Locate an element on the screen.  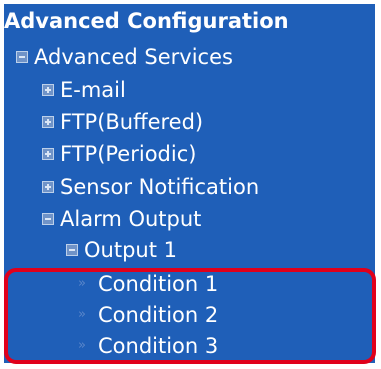
tree-item-label: FTP(Buffered) is located at coordinates (132, 122).